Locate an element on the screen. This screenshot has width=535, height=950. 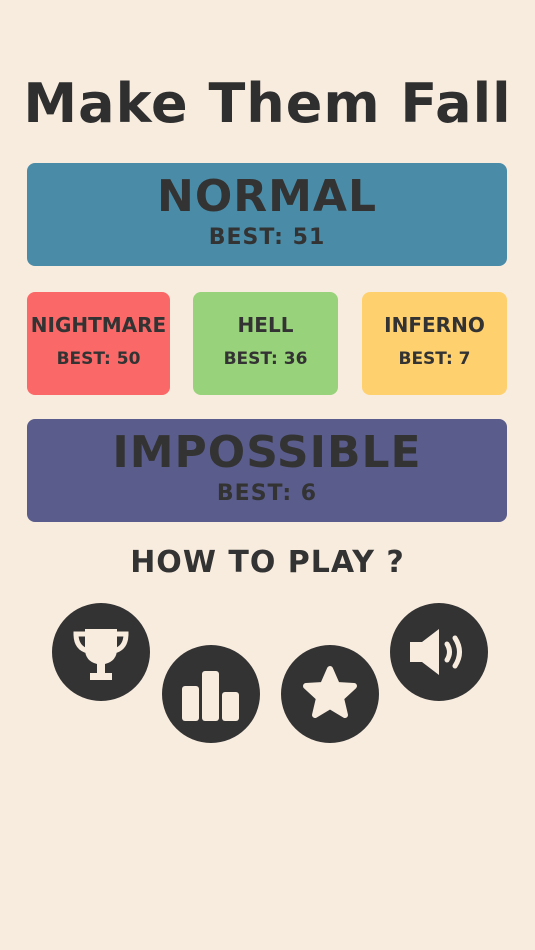
mode-normal-best: BEST: 51 is located at coordinates (267, 237).